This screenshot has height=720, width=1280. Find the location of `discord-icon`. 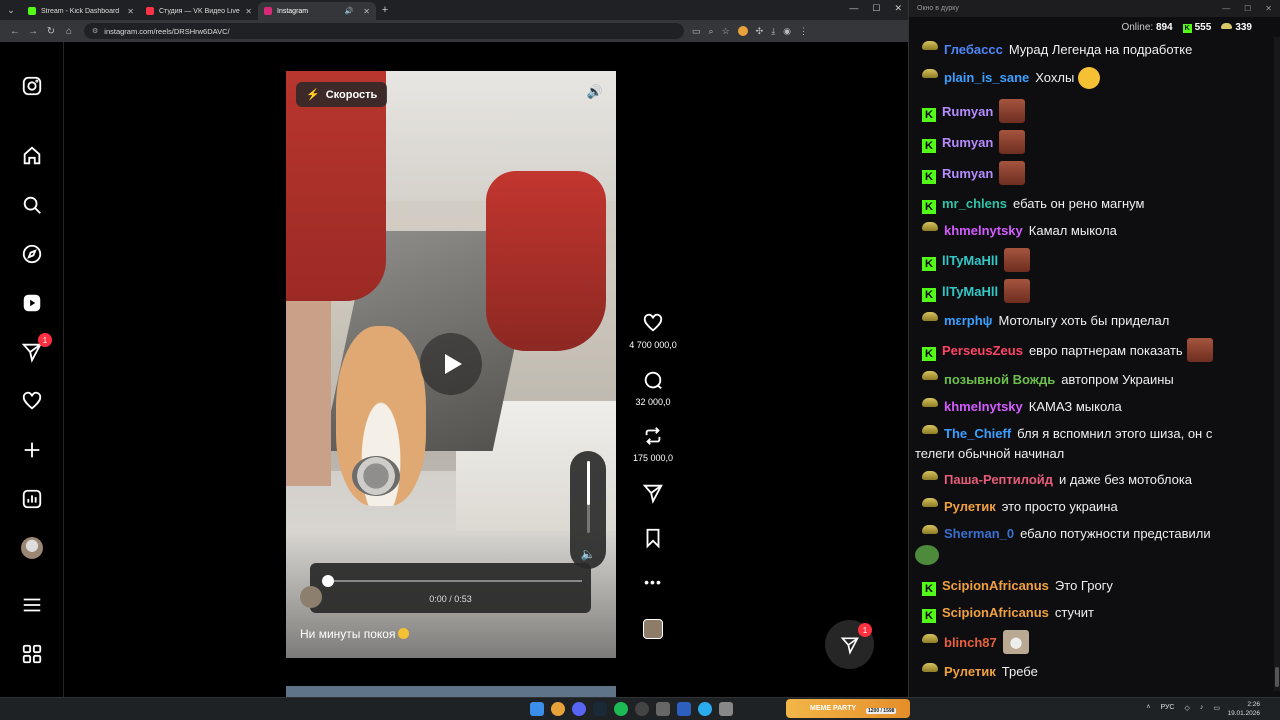

discord-icon is located at coordinates (579, 709).